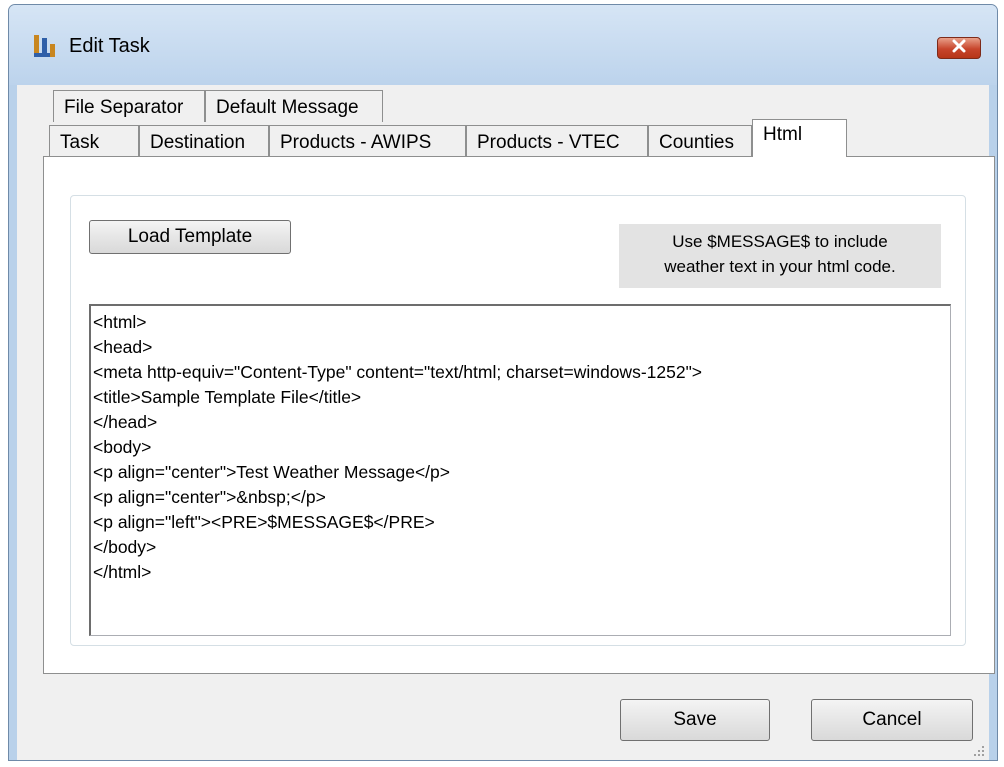 The height and width of the screenshot is (767, 1004). I want to click on tab-label: Task, so click(80, 142).